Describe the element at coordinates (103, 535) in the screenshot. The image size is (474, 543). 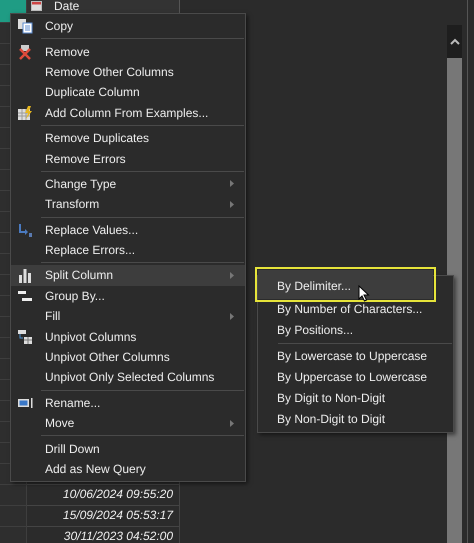
I see `table-cell: 30/11/2023 04:52:00` at that location.